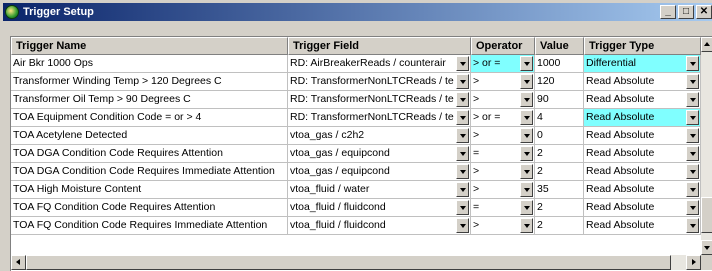  I want to click on title-bar: Trigger Setup _ □ ✕, so click(357, 12).